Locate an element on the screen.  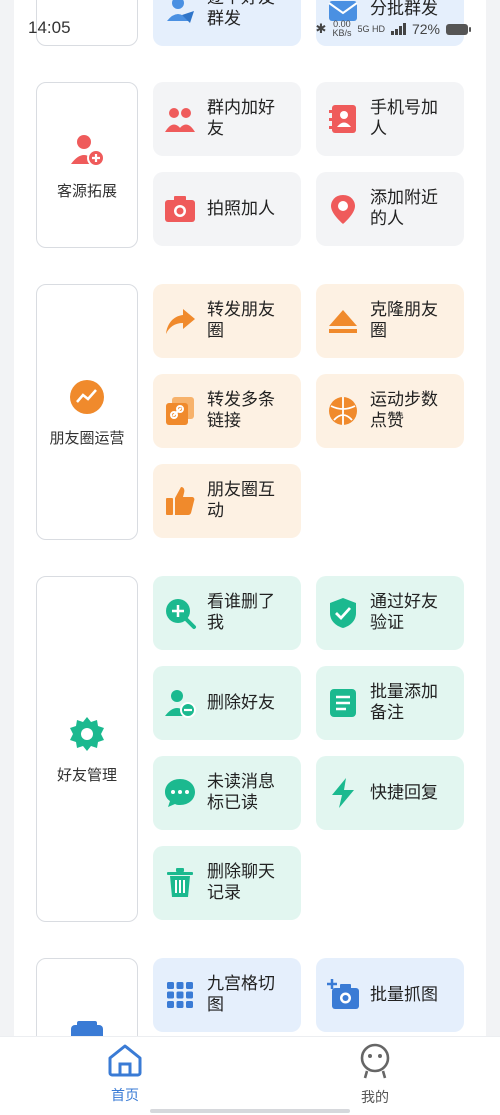
home-indicator is located at coordinates (250, 1111).